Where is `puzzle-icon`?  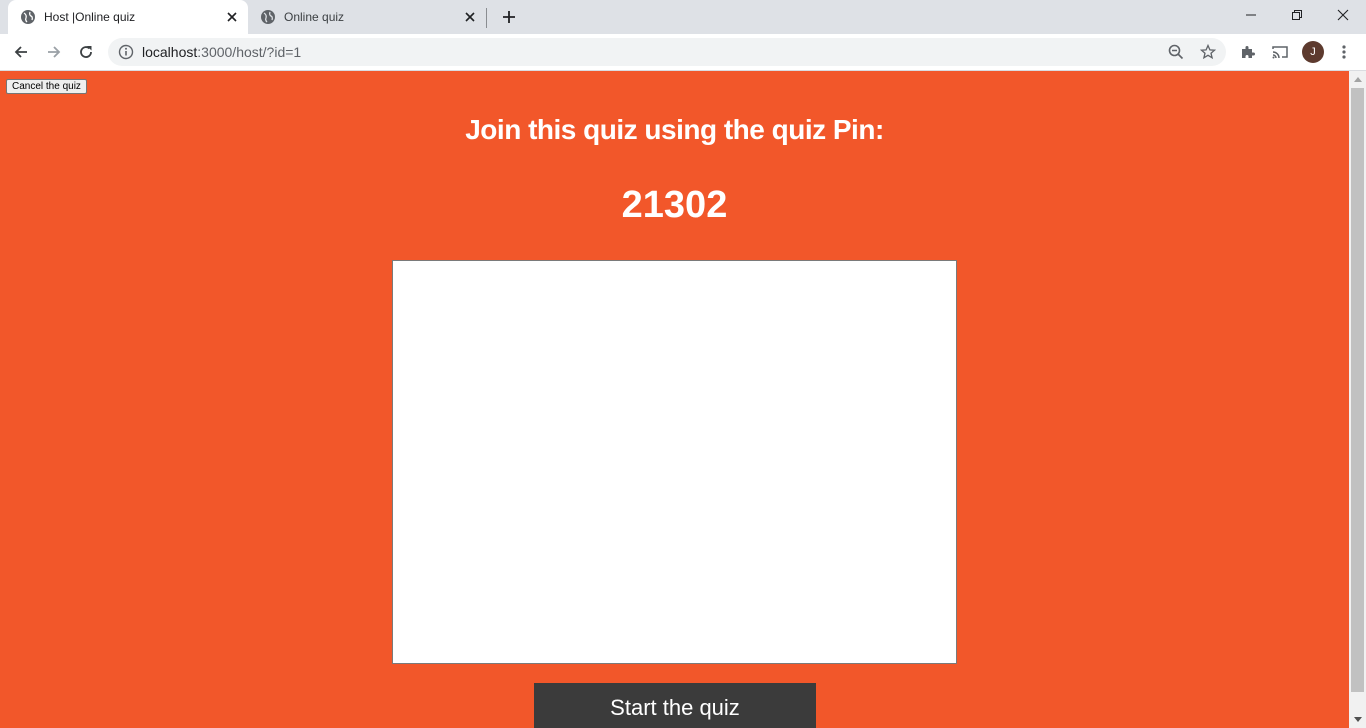 puzzle-icon is located at coordinates (1248, 52).